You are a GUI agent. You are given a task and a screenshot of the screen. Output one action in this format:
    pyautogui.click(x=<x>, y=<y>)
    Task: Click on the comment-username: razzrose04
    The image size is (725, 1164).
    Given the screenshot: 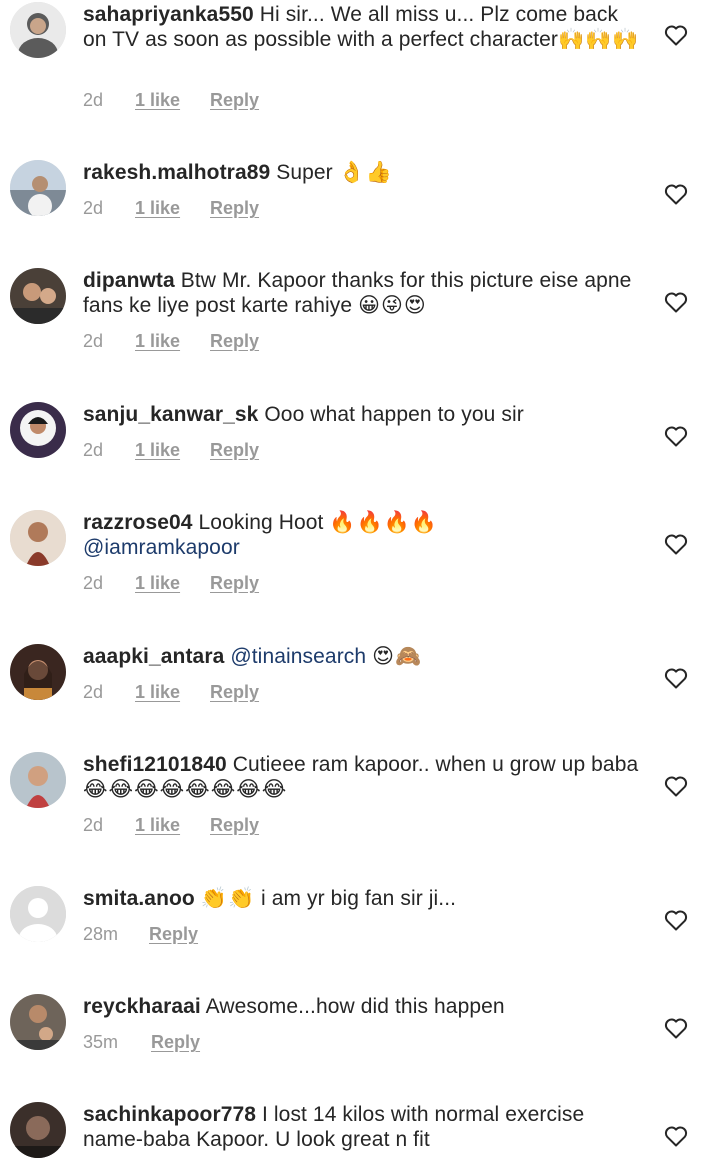 What is the action you would take?
    pyautogui.click(x=138, y=522)
    